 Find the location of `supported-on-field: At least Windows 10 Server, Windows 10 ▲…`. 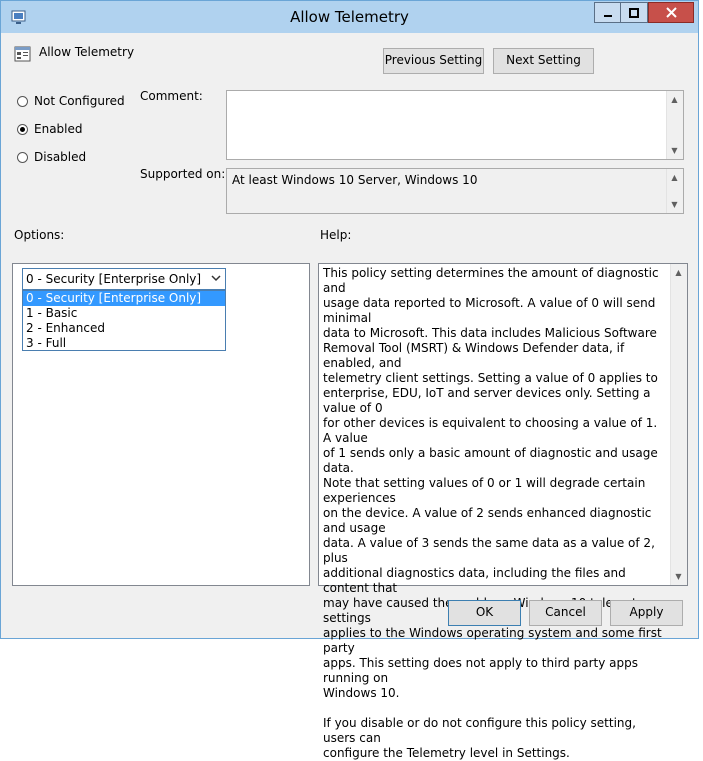

supported-on-field: At least Windows 10 Server, Windows 10 ▲… is located at coordinates (455, 191).